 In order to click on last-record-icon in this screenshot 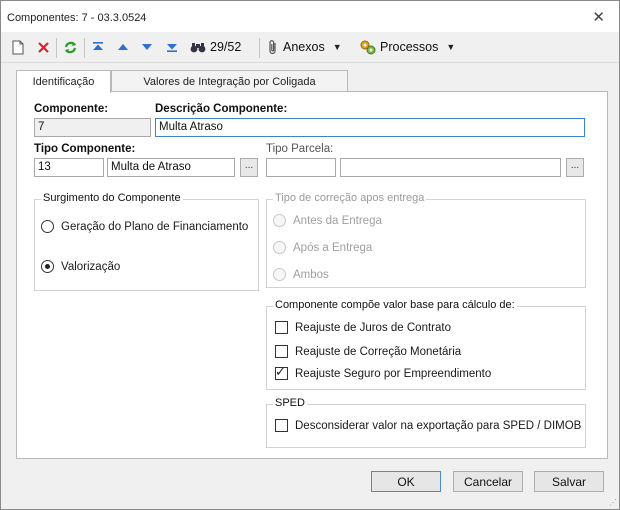, I will do `click(172, 48)`.